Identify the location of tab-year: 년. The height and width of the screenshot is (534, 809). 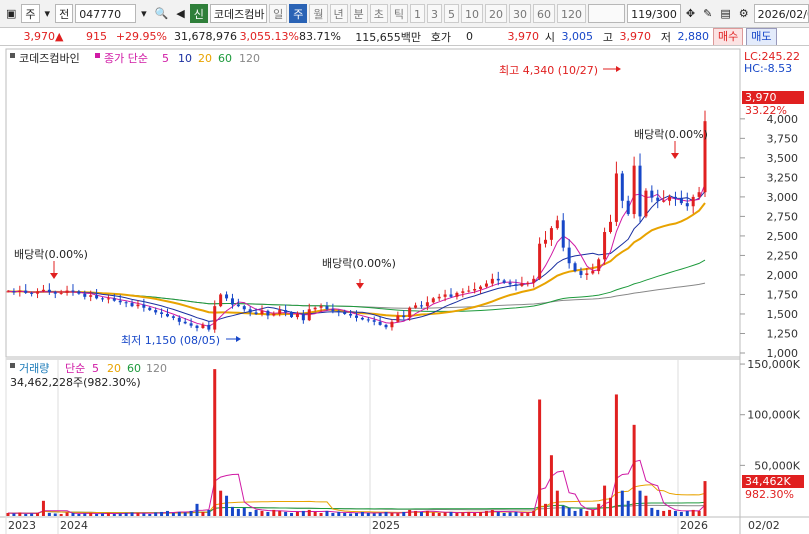
(338, 13).